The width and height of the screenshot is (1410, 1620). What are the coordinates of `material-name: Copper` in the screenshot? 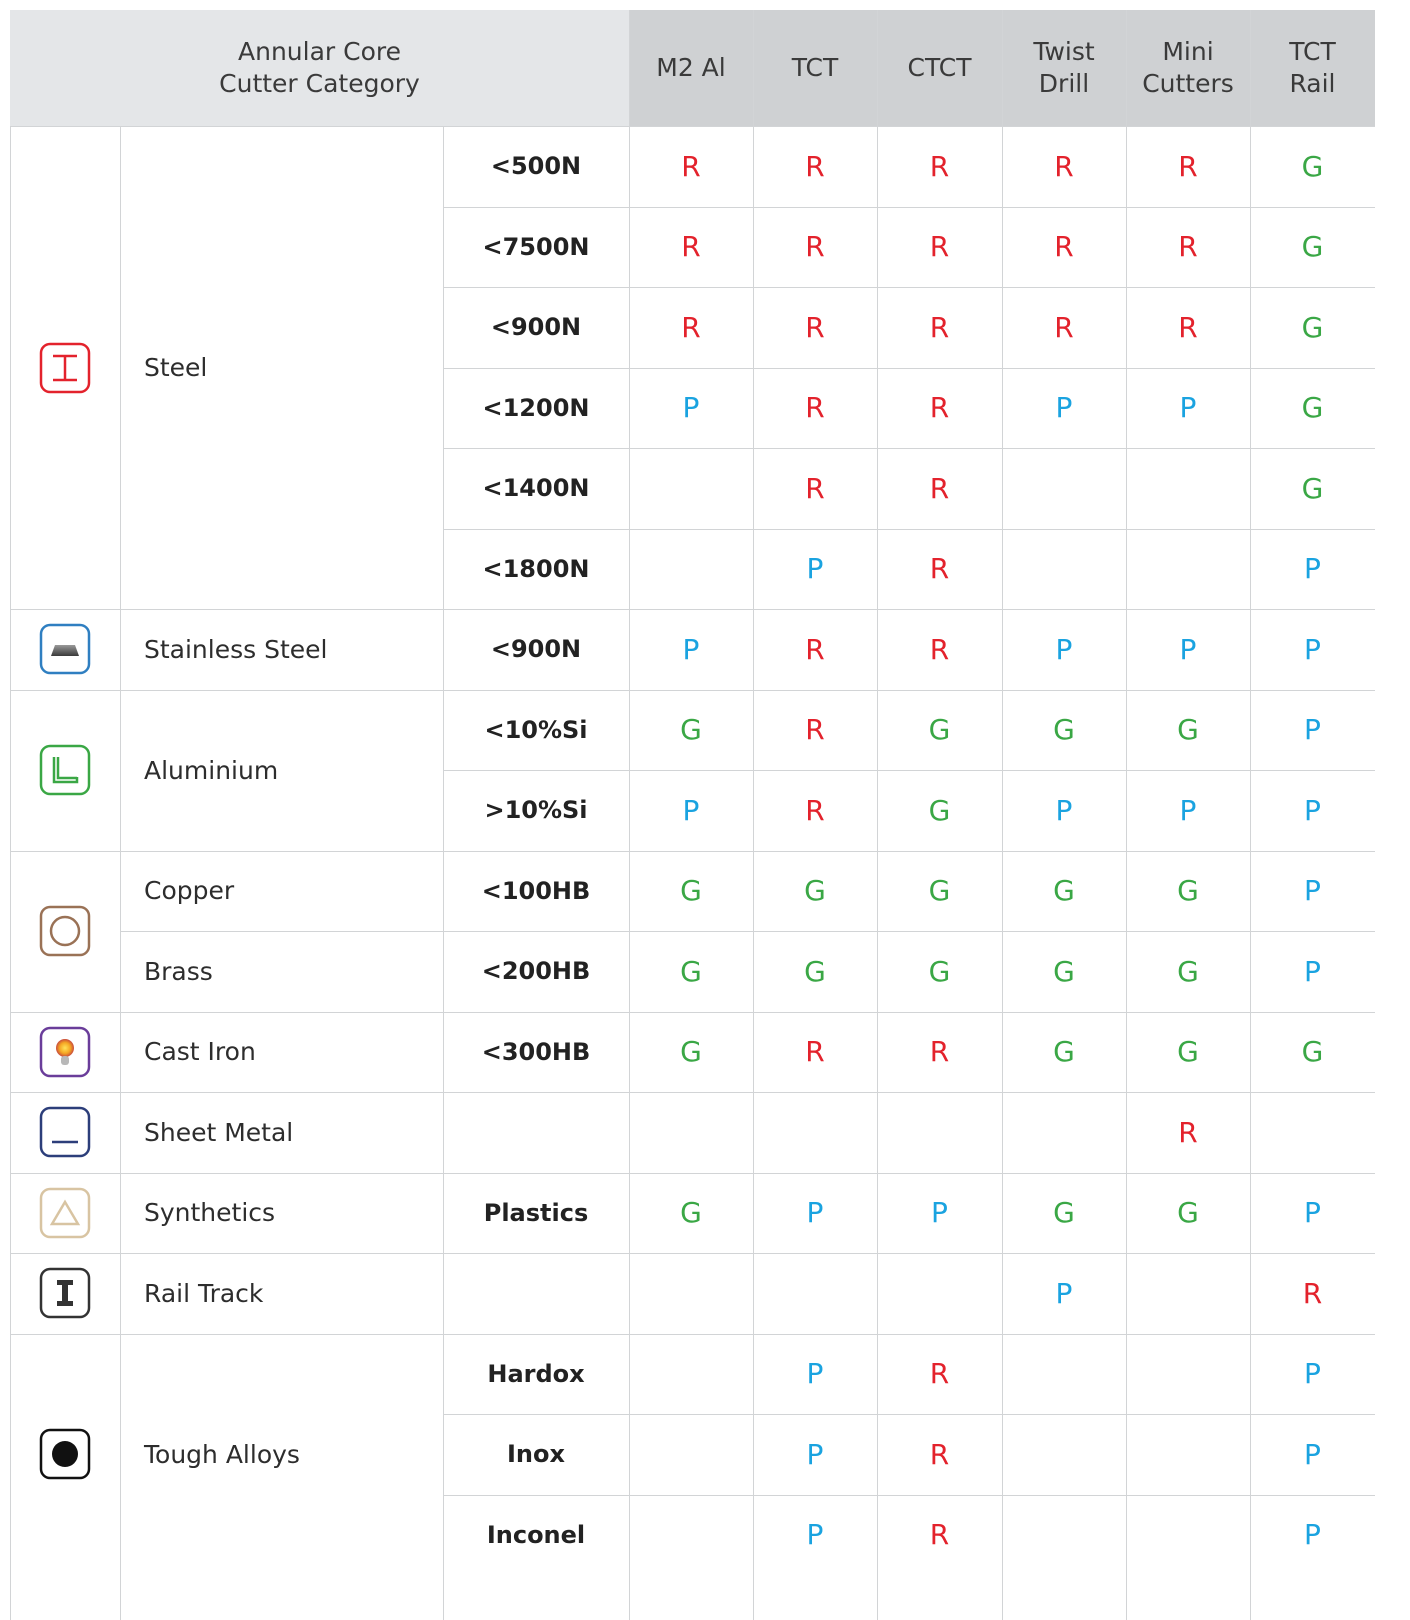 It's located at (189, 891).